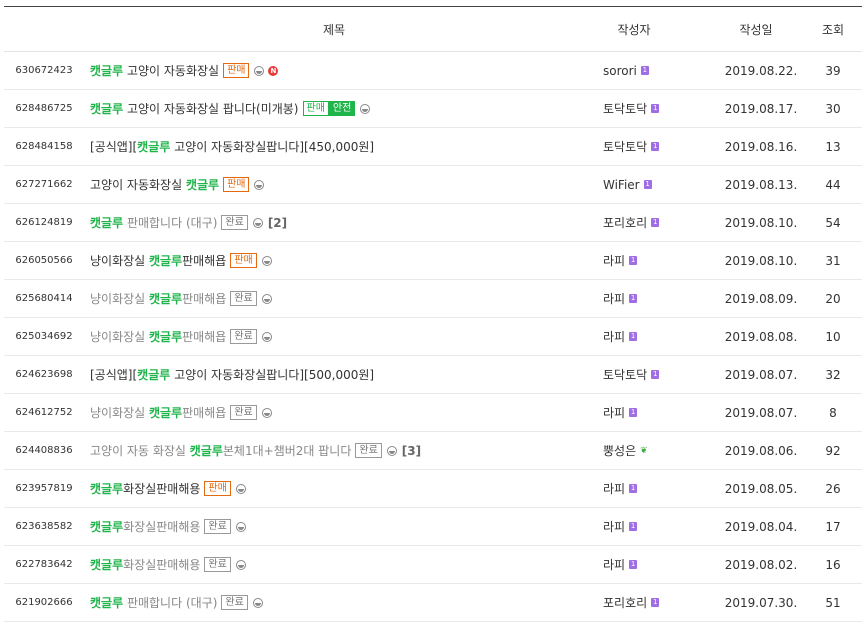 The image size is (864, 625). I want to click on article-title-link: 캣글루 고양이 자동화장실, so click(154, 70).